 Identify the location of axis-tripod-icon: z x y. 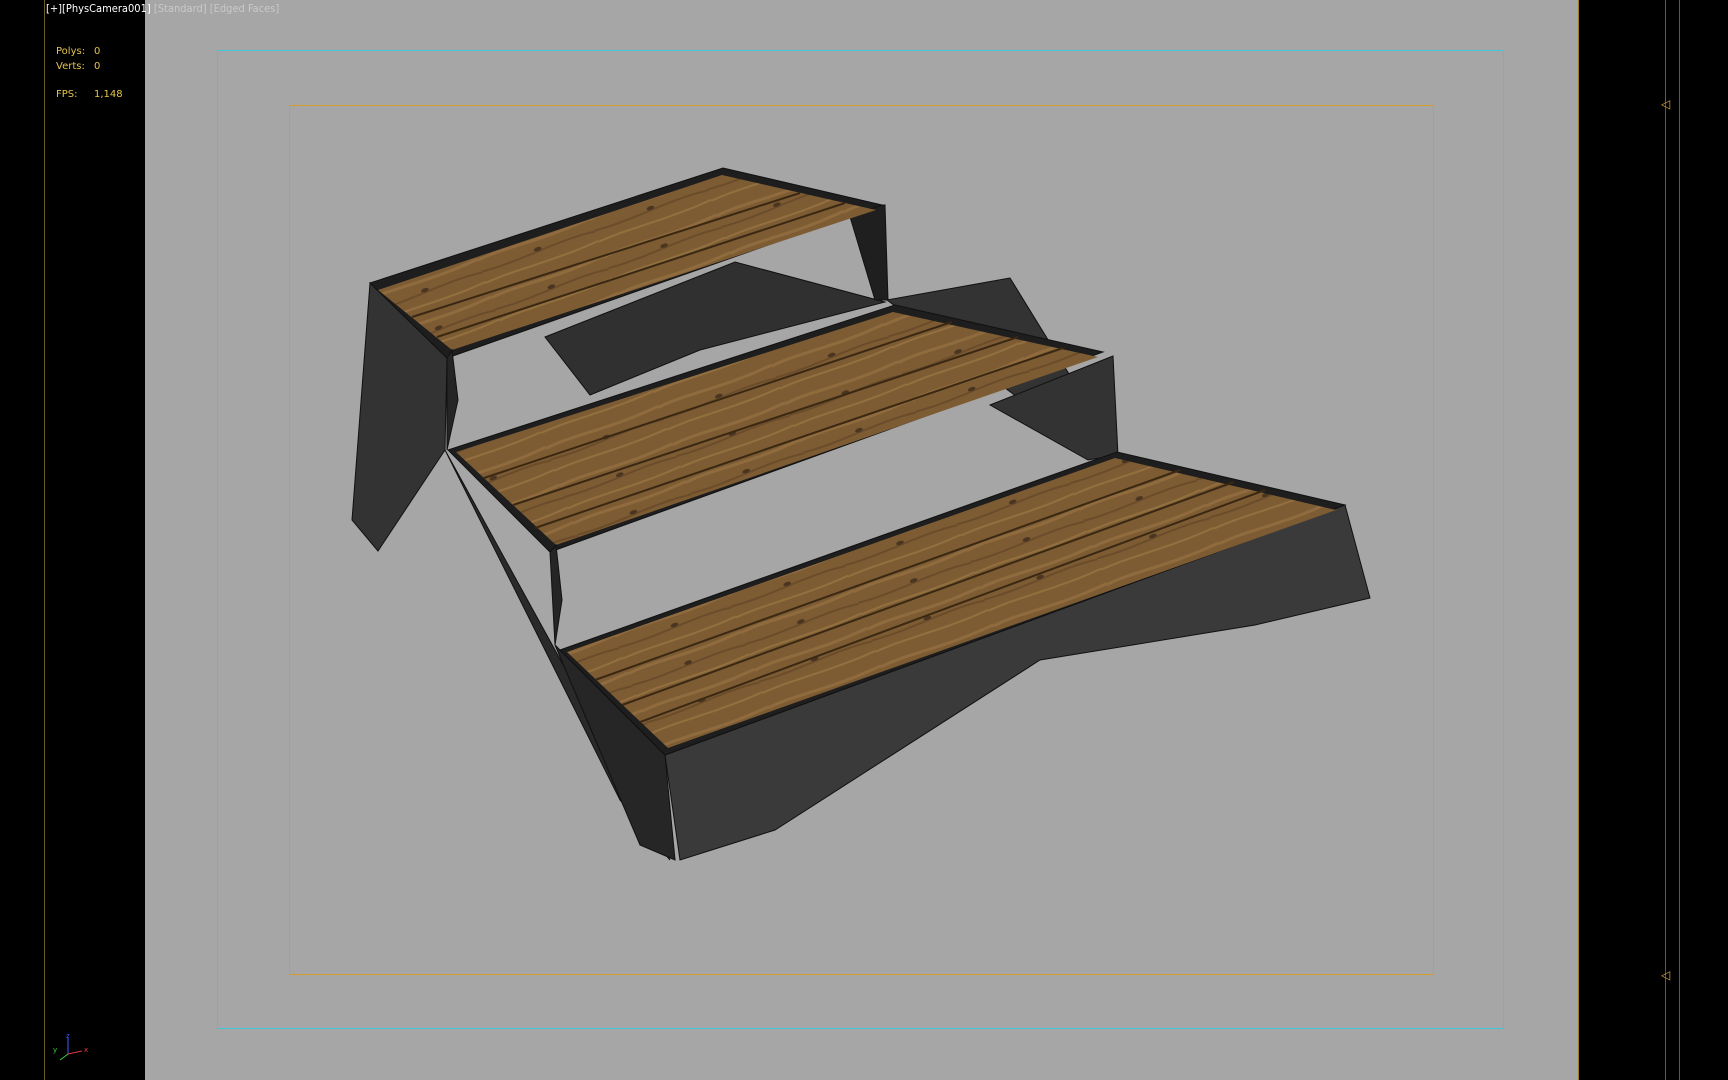
(70, 1046).